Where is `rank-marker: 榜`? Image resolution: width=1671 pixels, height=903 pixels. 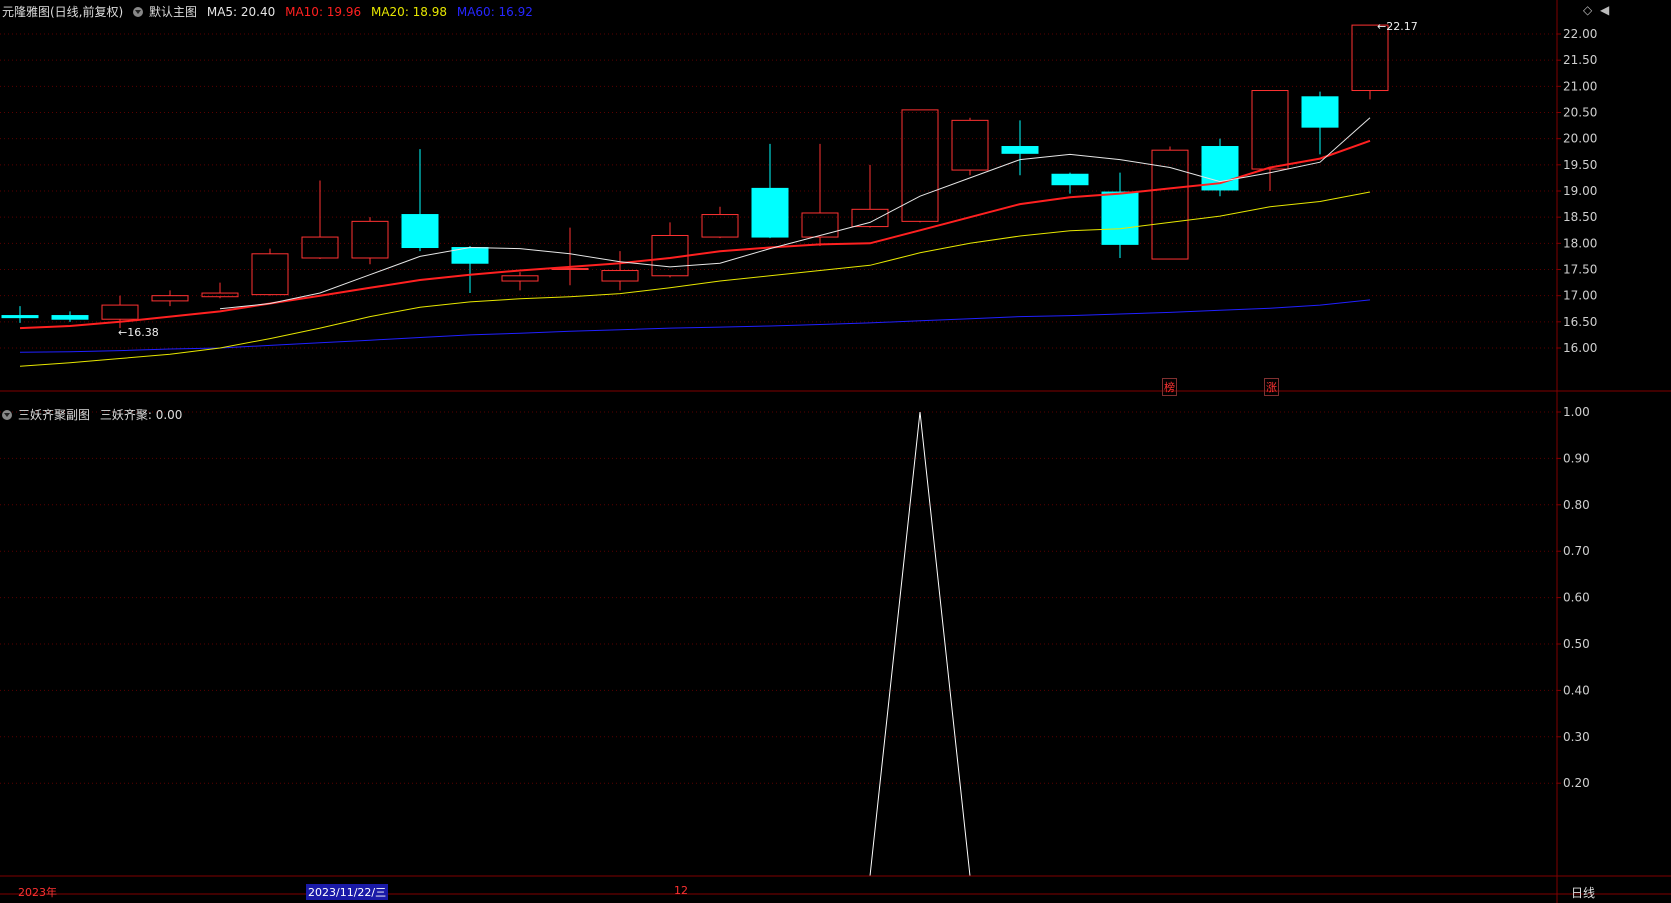
rank-marker: 榜 is located at coordinates (1169, 387).